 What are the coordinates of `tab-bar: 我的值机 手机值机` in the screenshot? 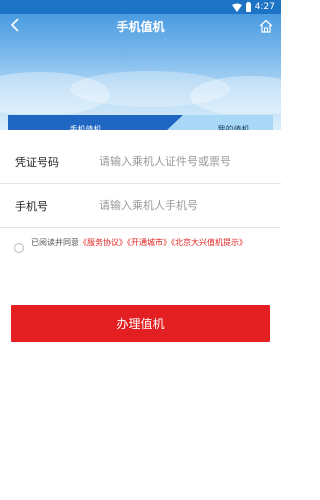 It's located at (140, 122).